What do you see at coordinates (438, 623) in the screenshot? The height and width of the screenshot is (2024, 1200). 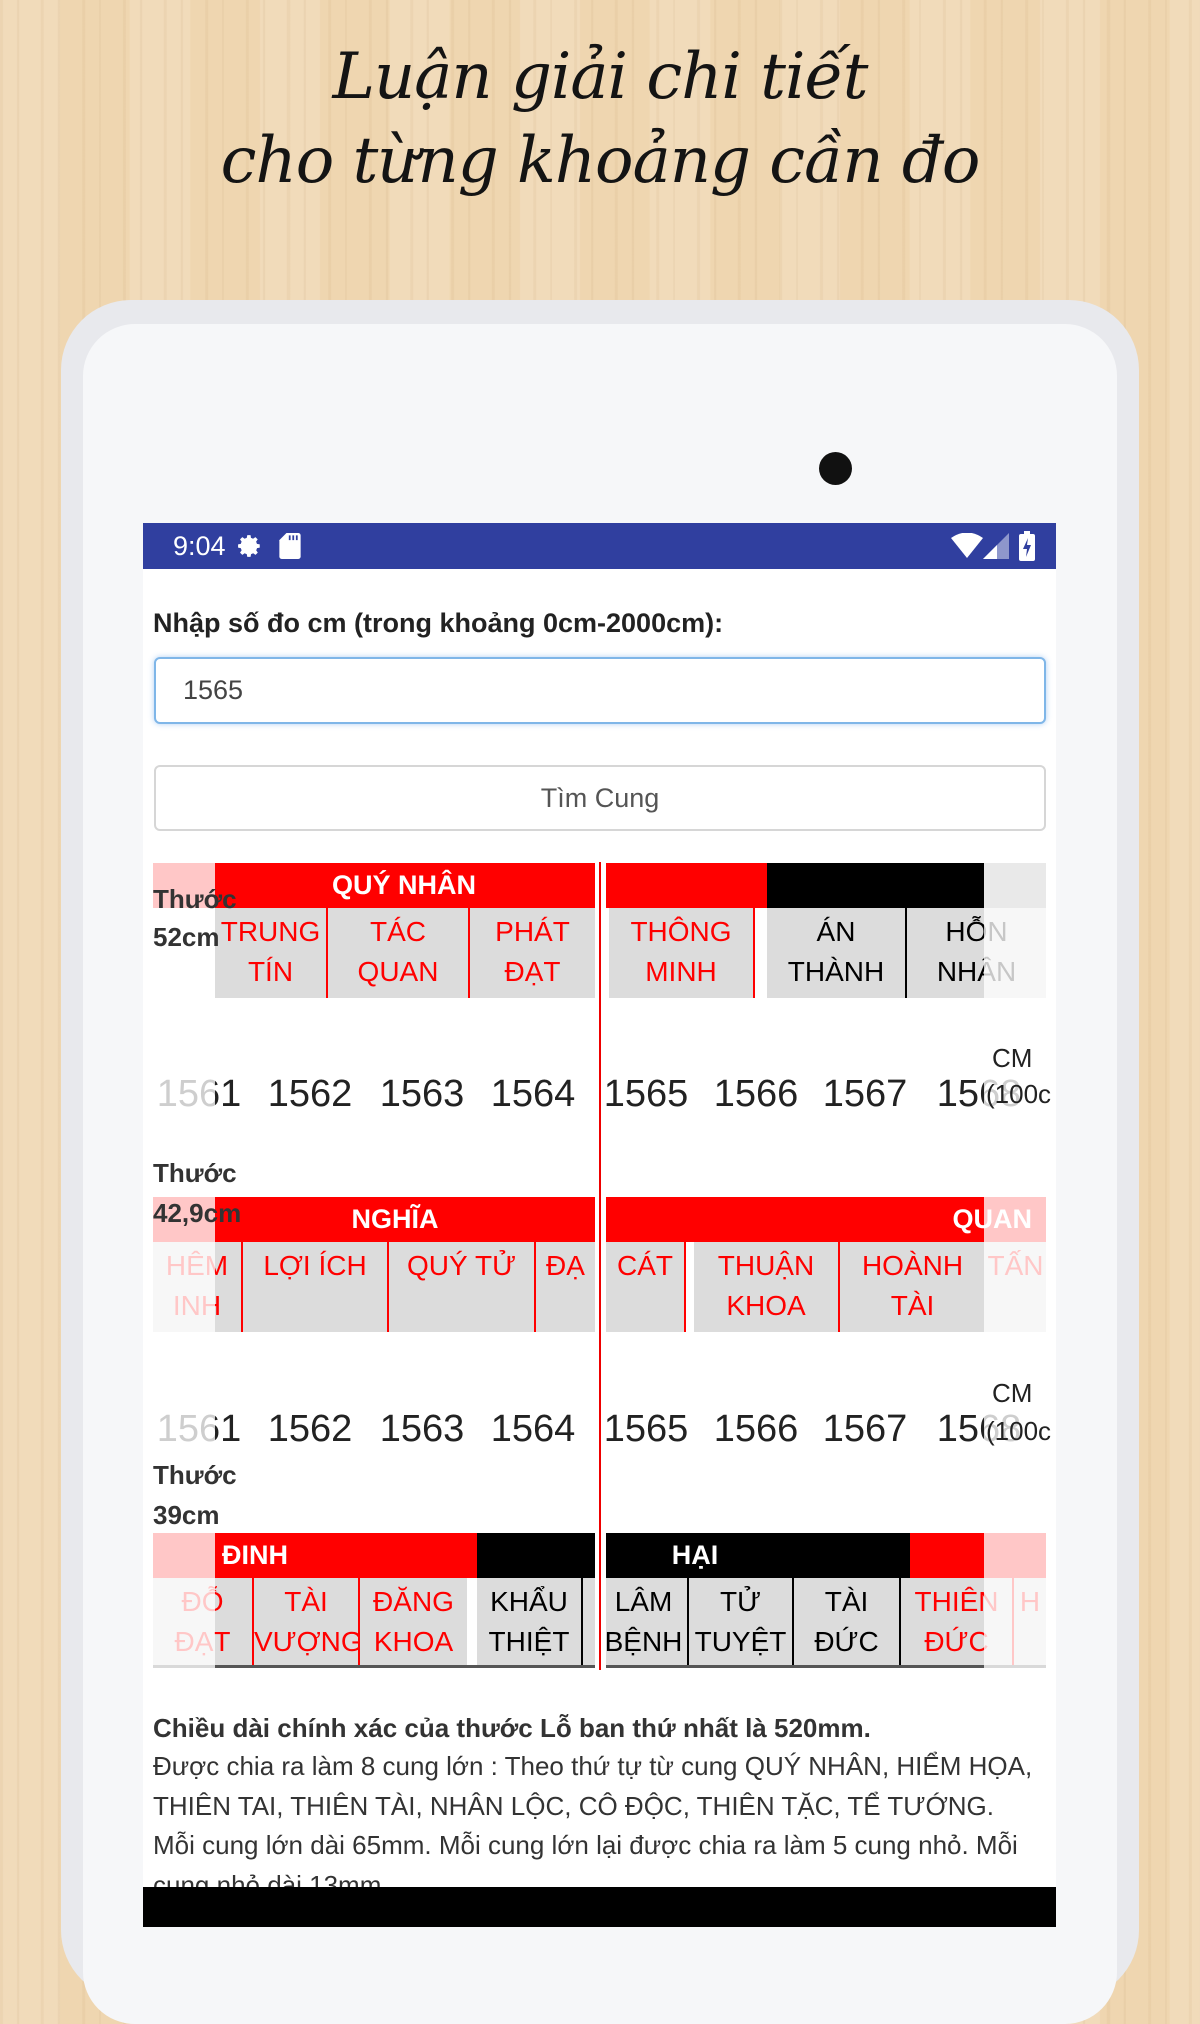 I see `measurement-label: Nhập số đo cm (trong khoảng 0cm-2000cm):` at bounding box center [438, 623].